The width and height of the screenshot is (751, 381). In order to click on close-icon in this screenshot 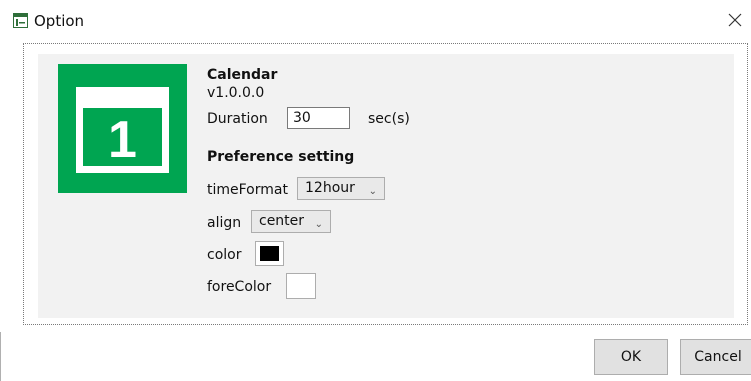, I will do `click(735, 21)`.